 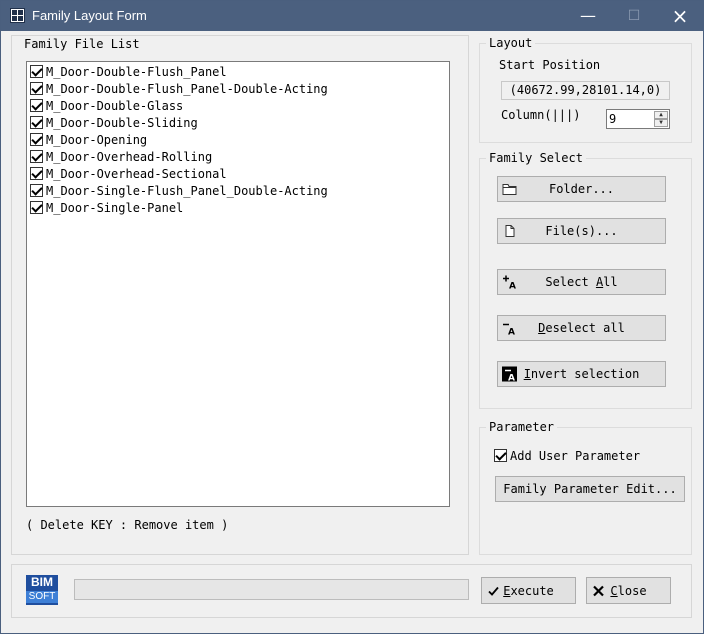 I want to click on select-all-label: Select All, so click(x=581, y=282).